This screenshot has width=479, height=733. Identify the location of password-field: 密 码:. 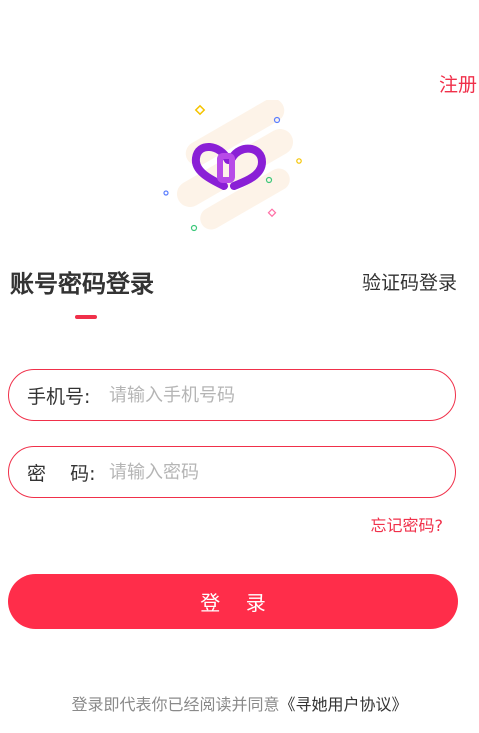
(232, 472).